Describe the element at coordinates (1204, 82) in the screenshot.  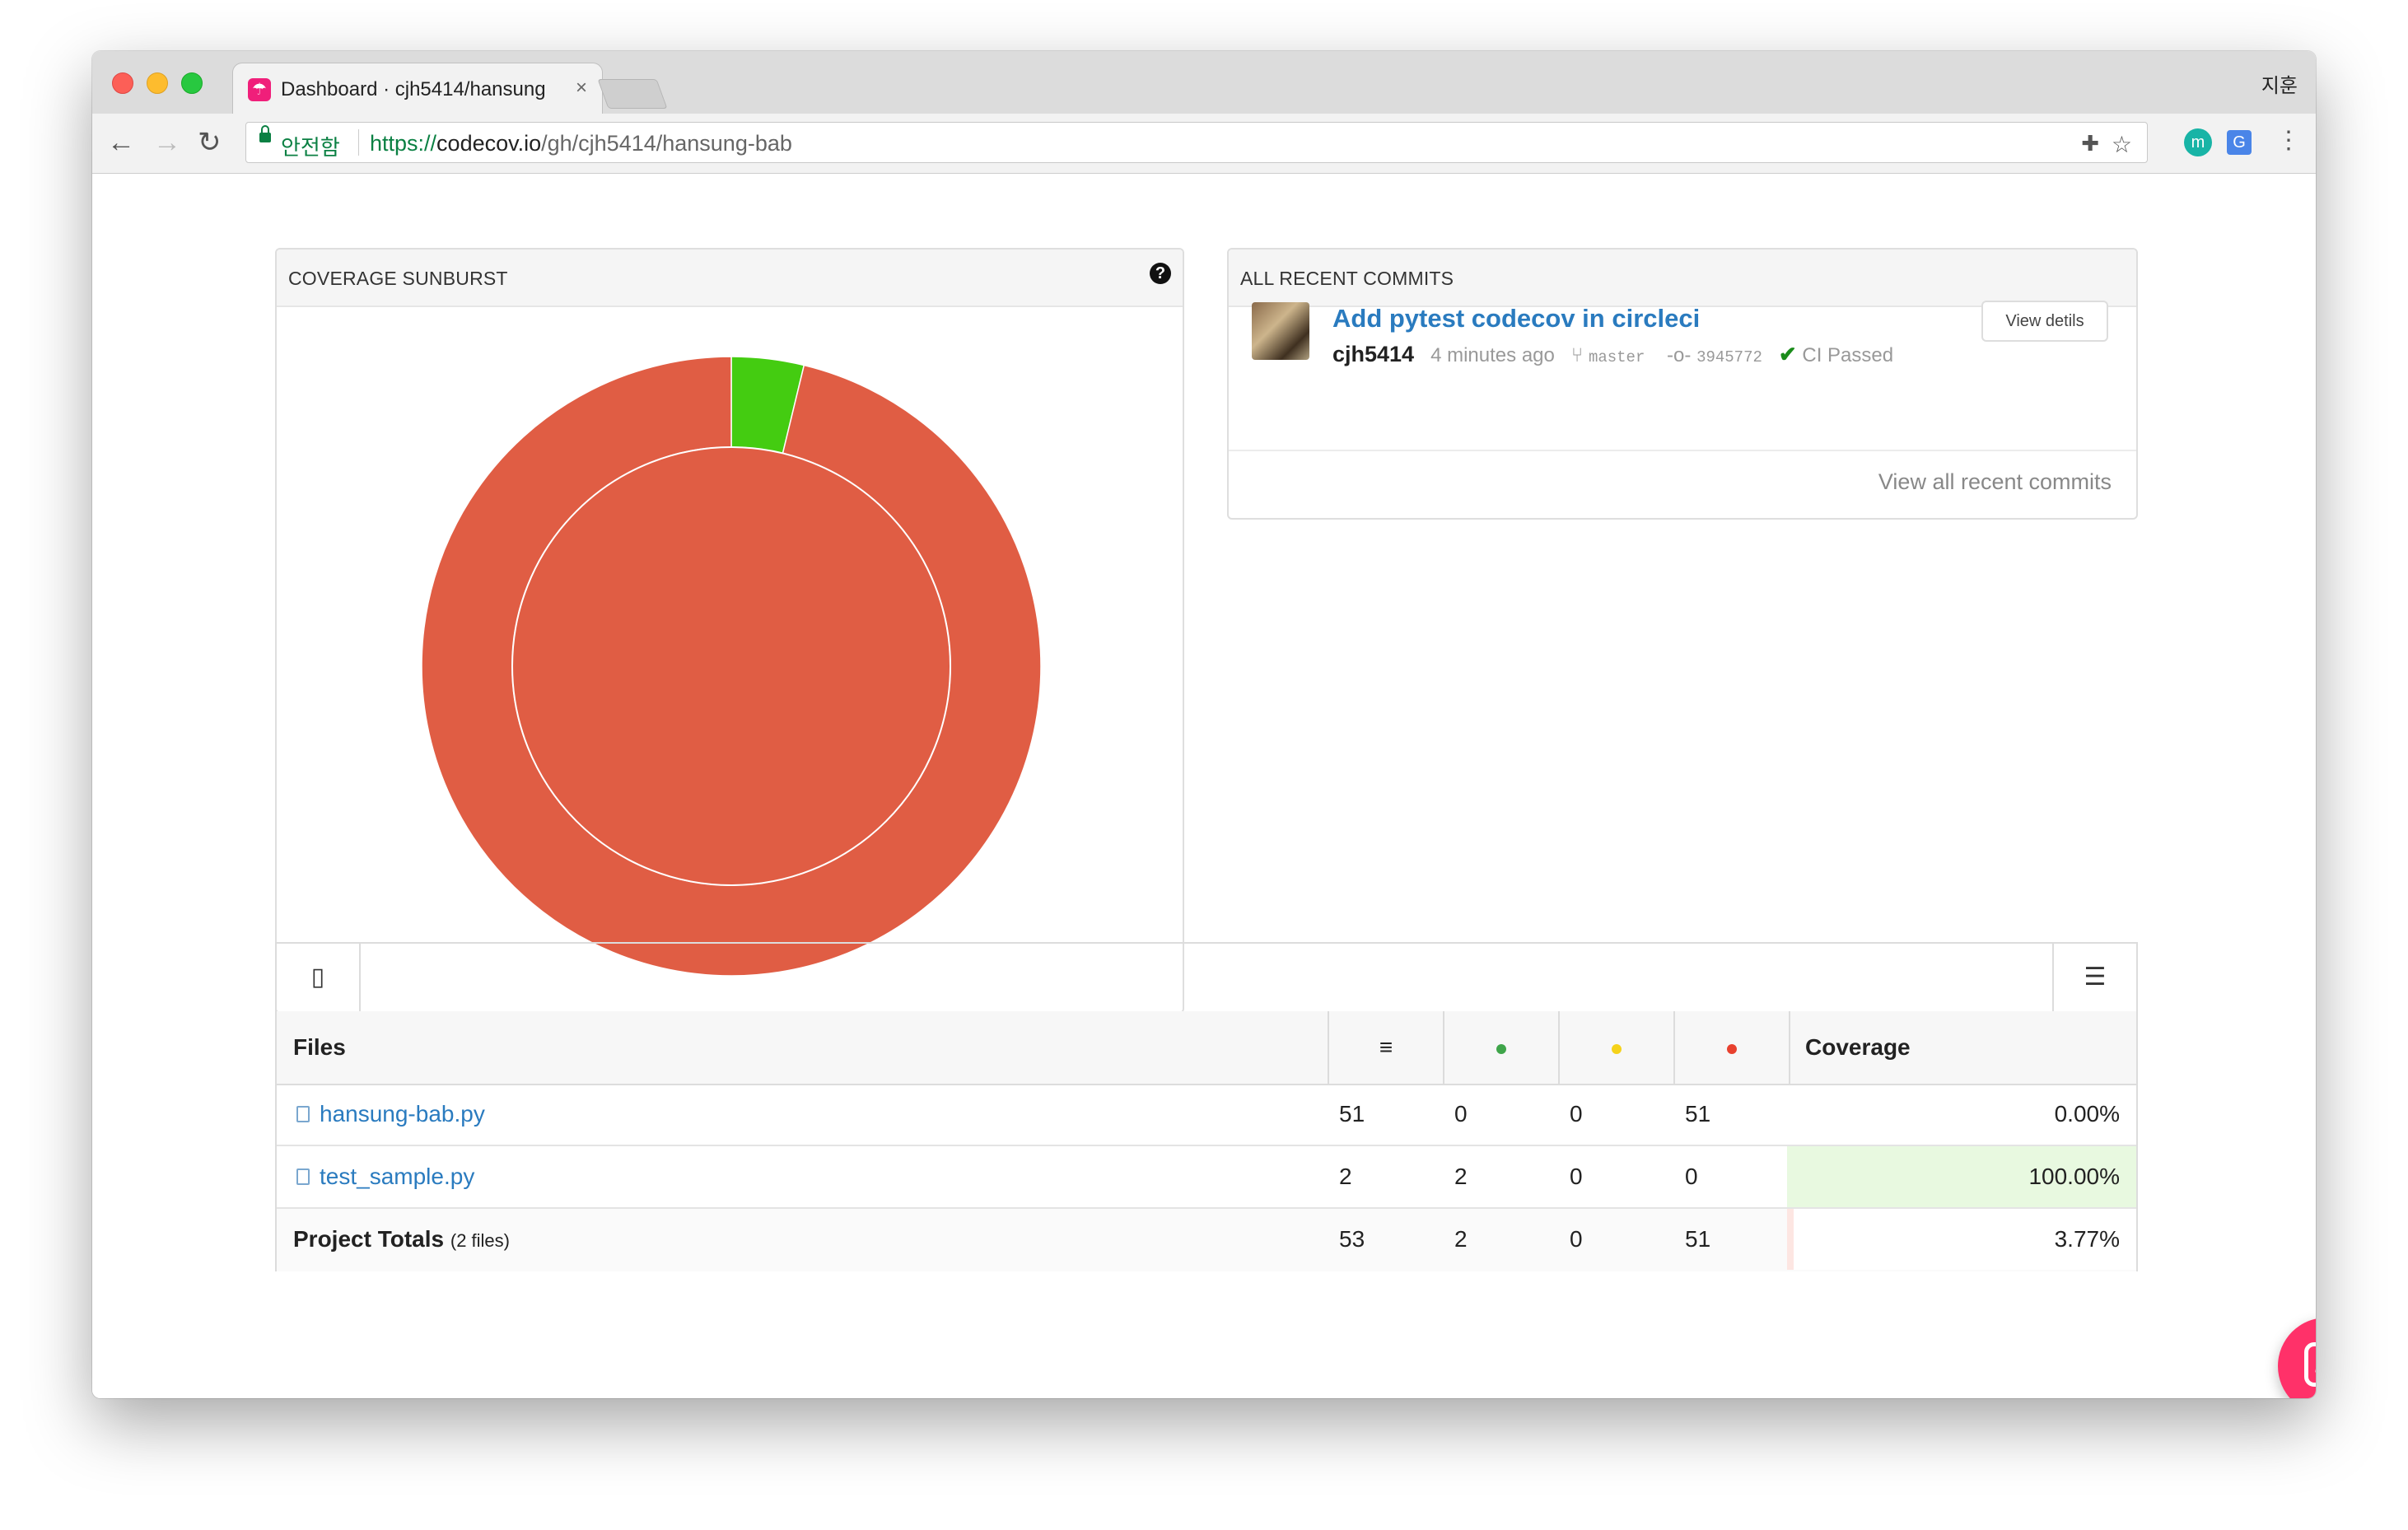
I see `tab-bar: ☂ Dashboard · cjh5414/hansung × 지훈` at that location.